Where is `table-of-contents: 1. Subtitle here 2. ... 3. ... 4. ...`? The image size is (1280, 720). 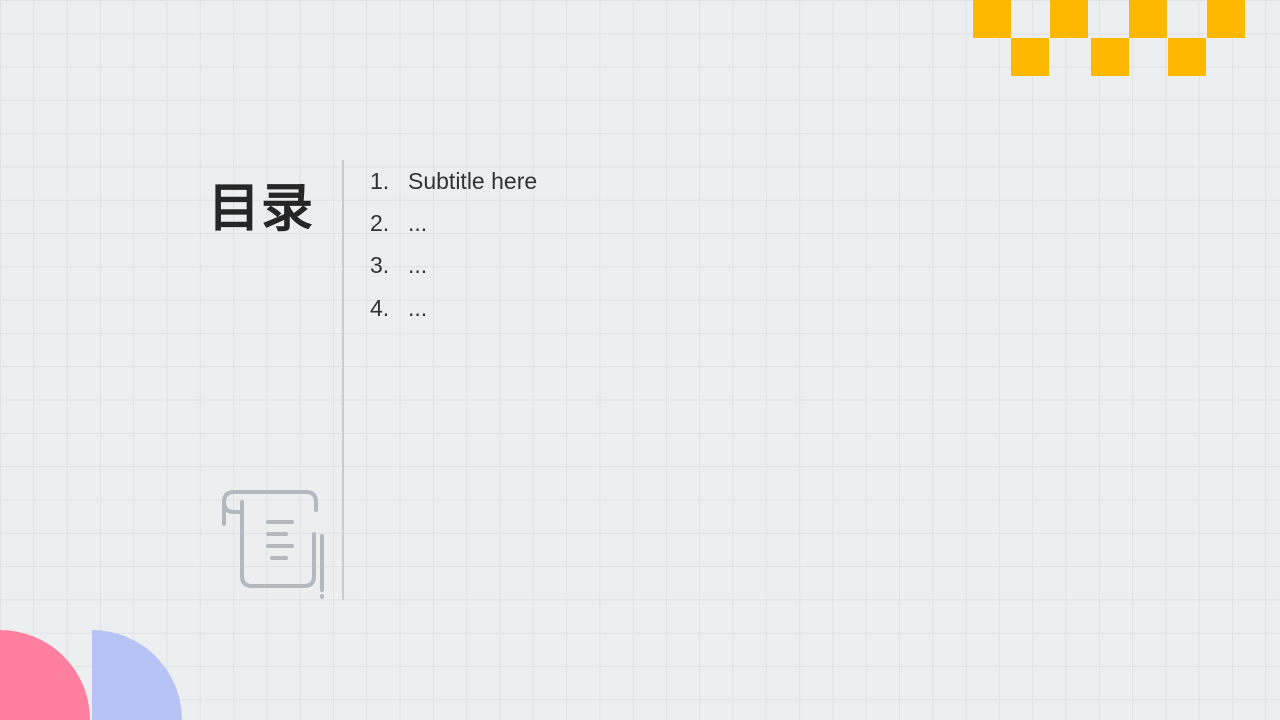
table-of-contents: 1. Subtitle here 2. ... 3. ... 4. ... is located at coordinates (453, 245).